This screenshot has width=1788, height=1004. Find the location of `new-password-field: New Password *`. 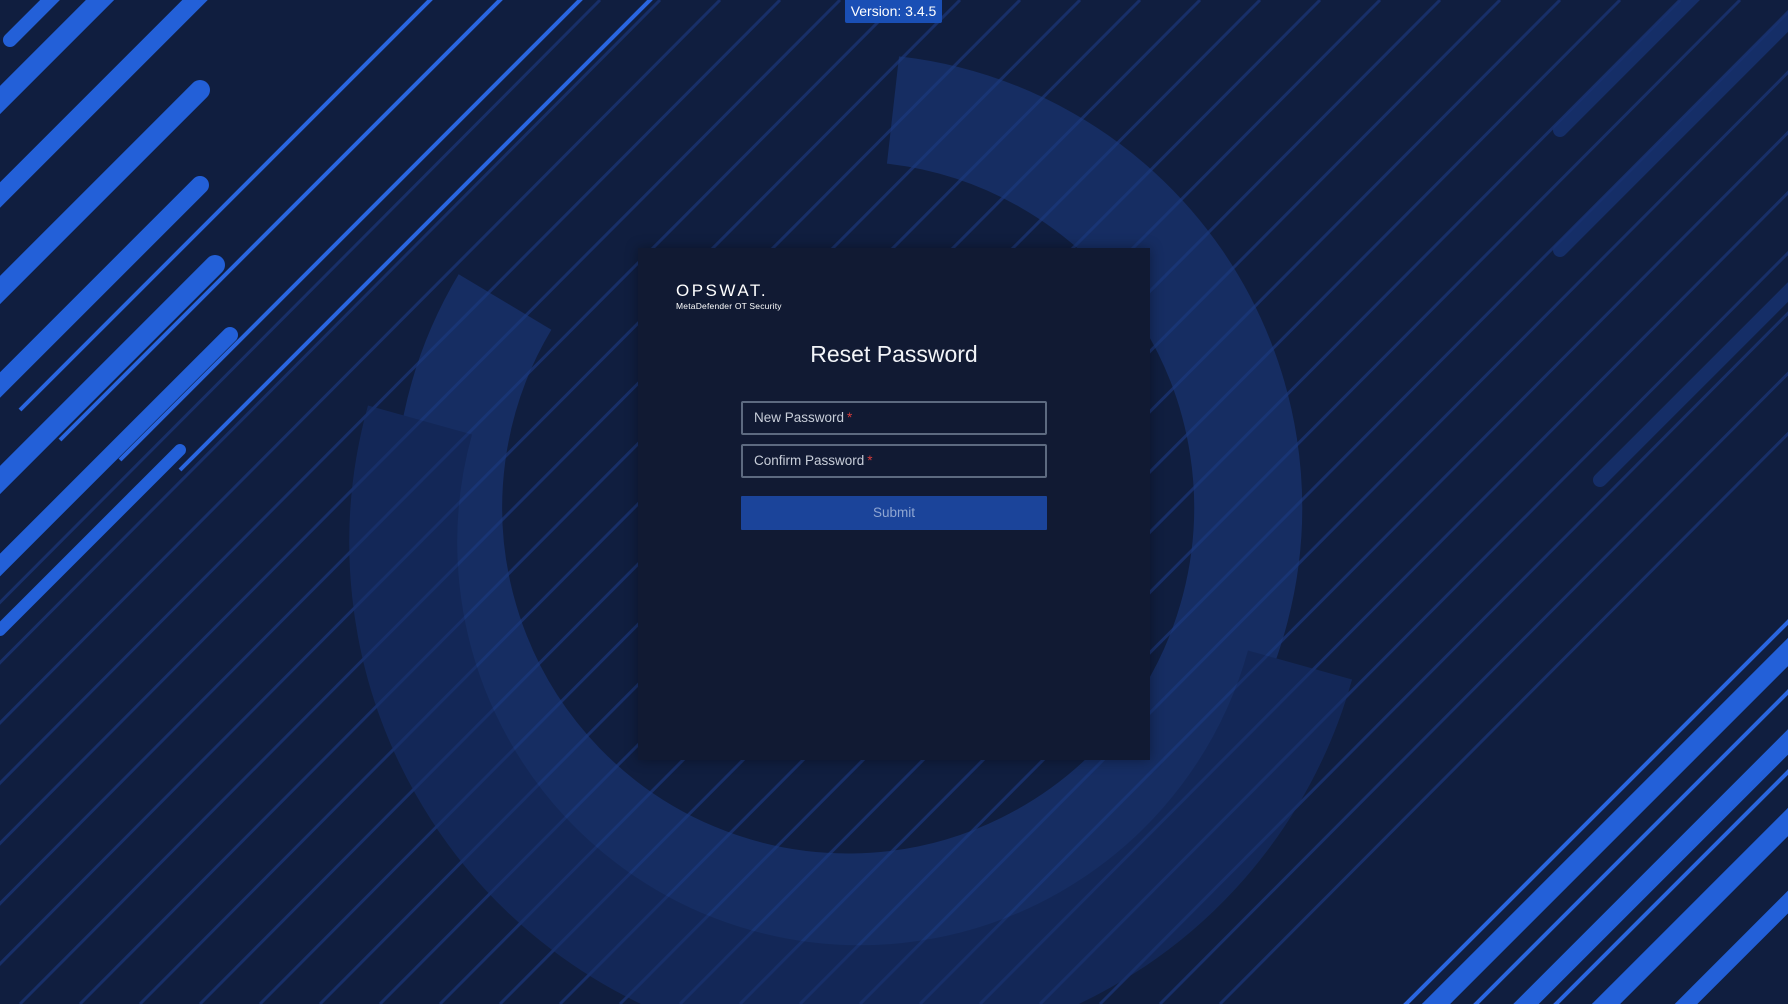

new-password-field: New Password * is located at coordinates (894, 418).